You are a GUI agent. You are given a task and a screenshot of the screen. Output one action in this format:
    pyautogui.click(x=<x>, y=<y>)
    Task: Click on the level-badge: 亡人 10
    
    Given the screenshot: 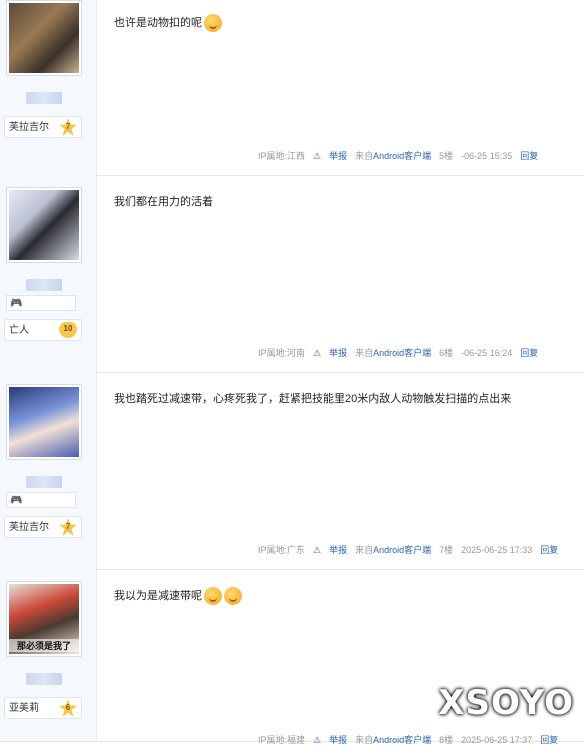 What is the action you would take?
    pyautogui.click(x=43, y=330)
    